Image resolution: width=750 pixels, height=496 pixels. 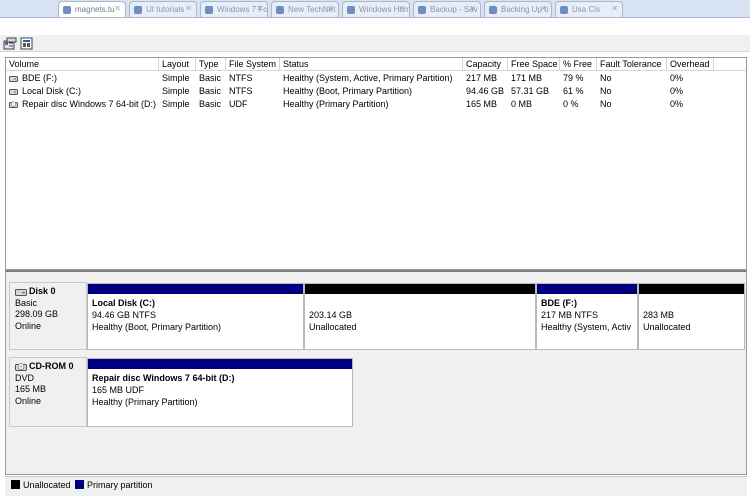 I want to click on legend-label: Primary partition, so click(x=120, y=485).